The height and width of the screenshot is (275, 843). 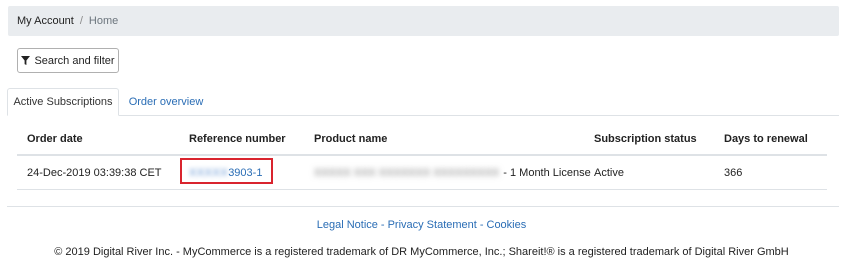 What do you see at coordinates (423, 21) in the screenshot?
I see `breadcrumb: My Account / Home` at bounding box center [423, 21].